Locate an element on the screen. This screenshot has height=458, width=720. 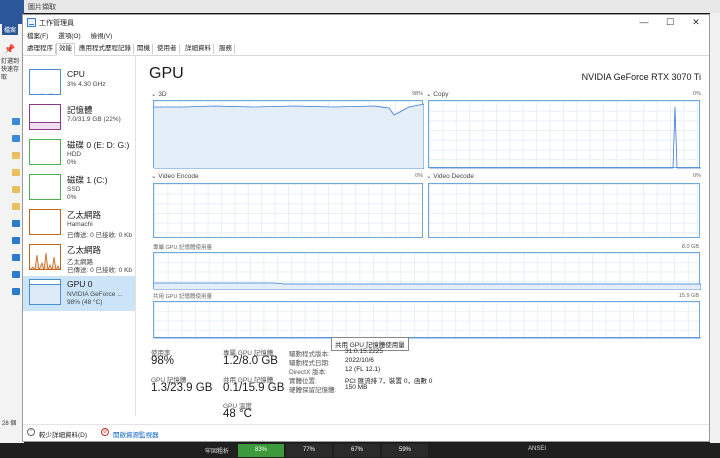
pin-label: 釘選到快速存取 is located at coordinates (10, 70).